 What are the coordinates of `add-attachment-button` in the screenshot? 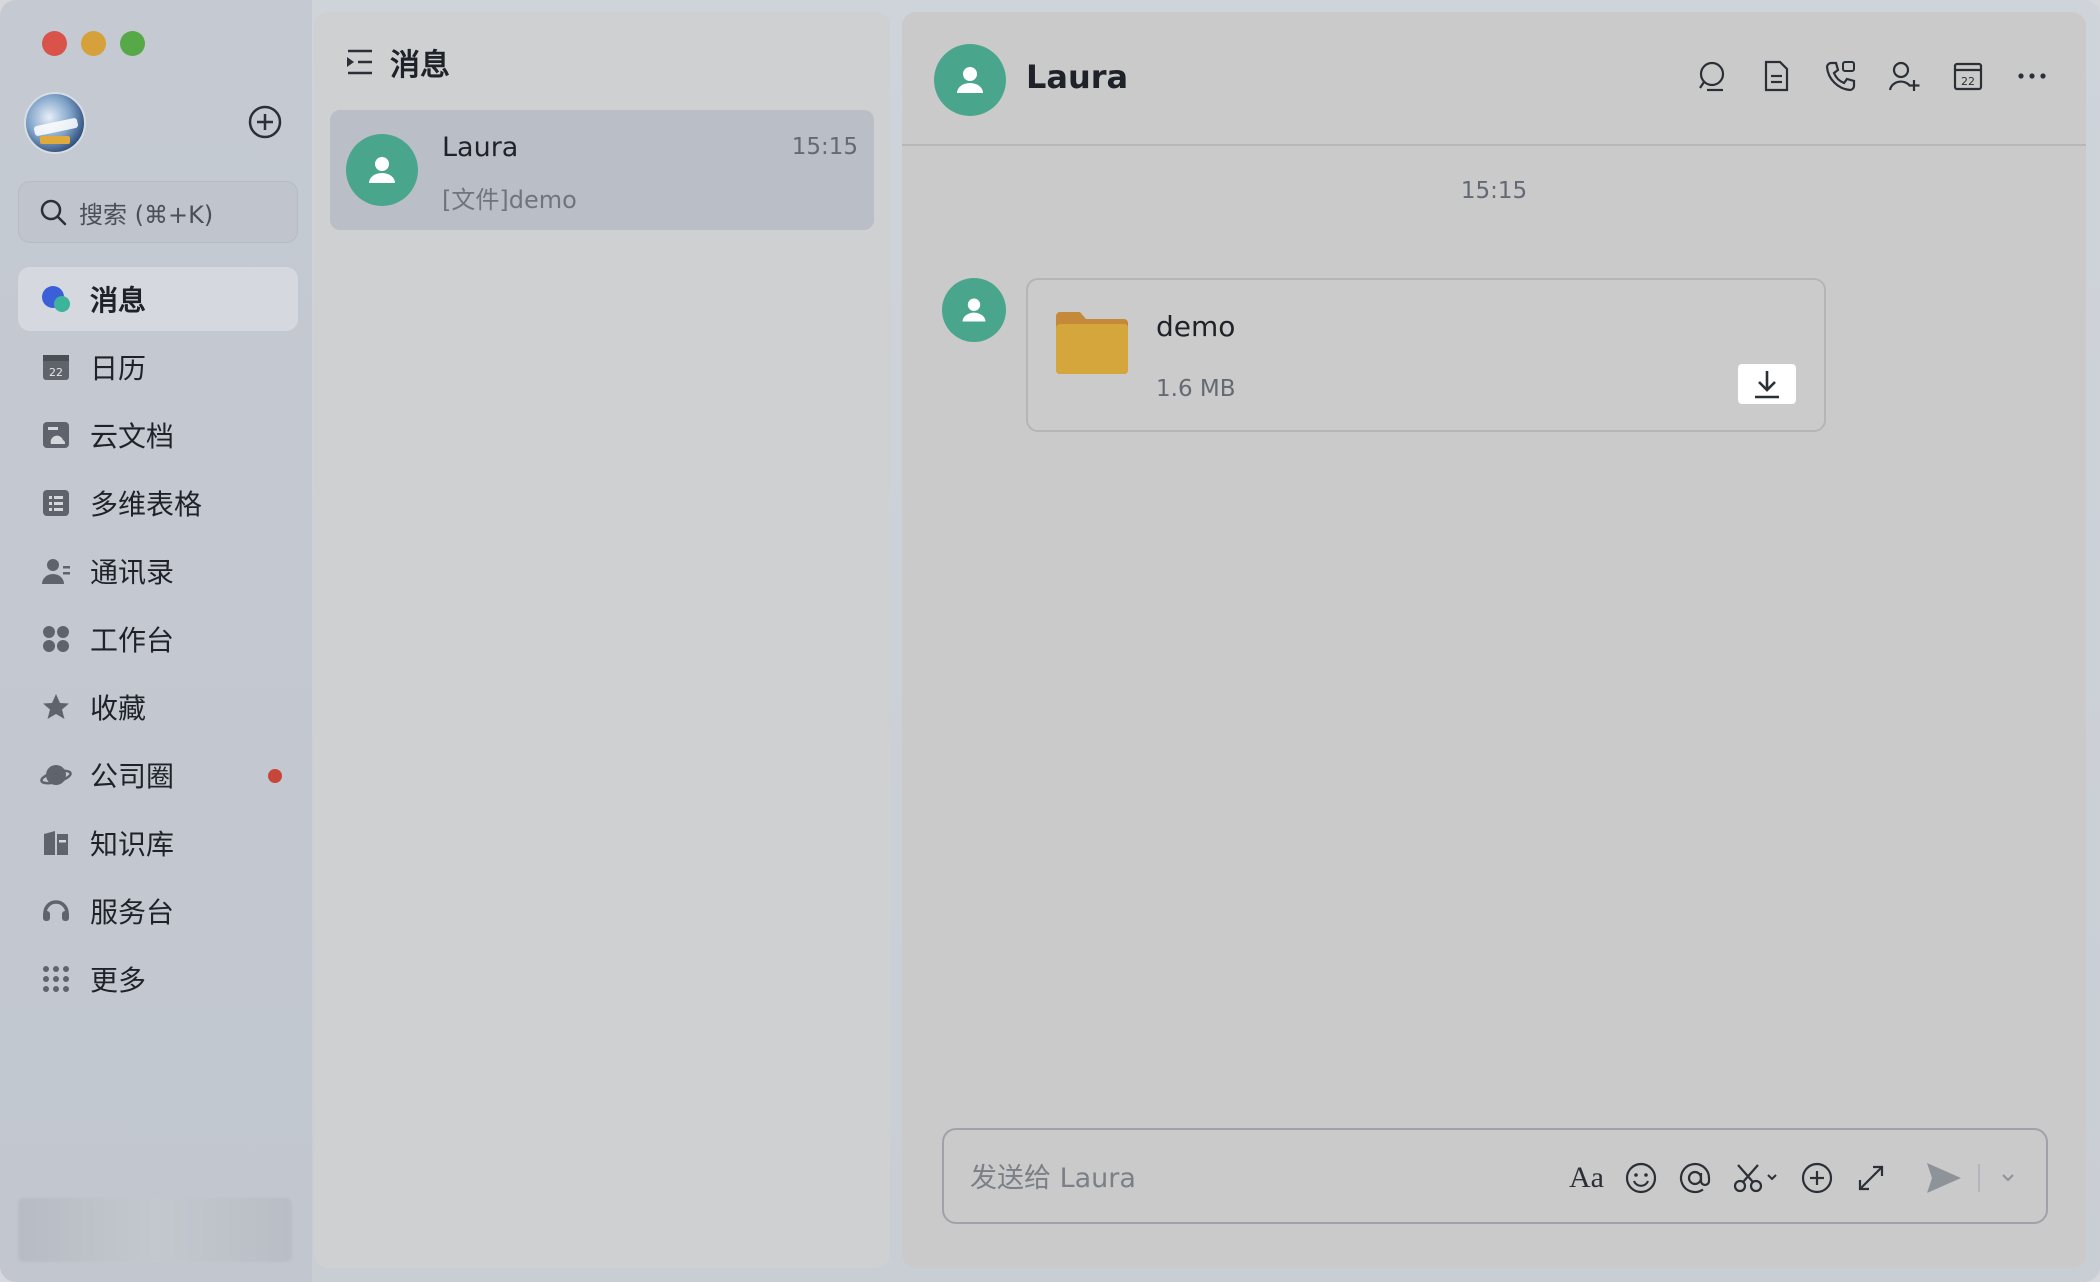 It's located at (1817, 1178).